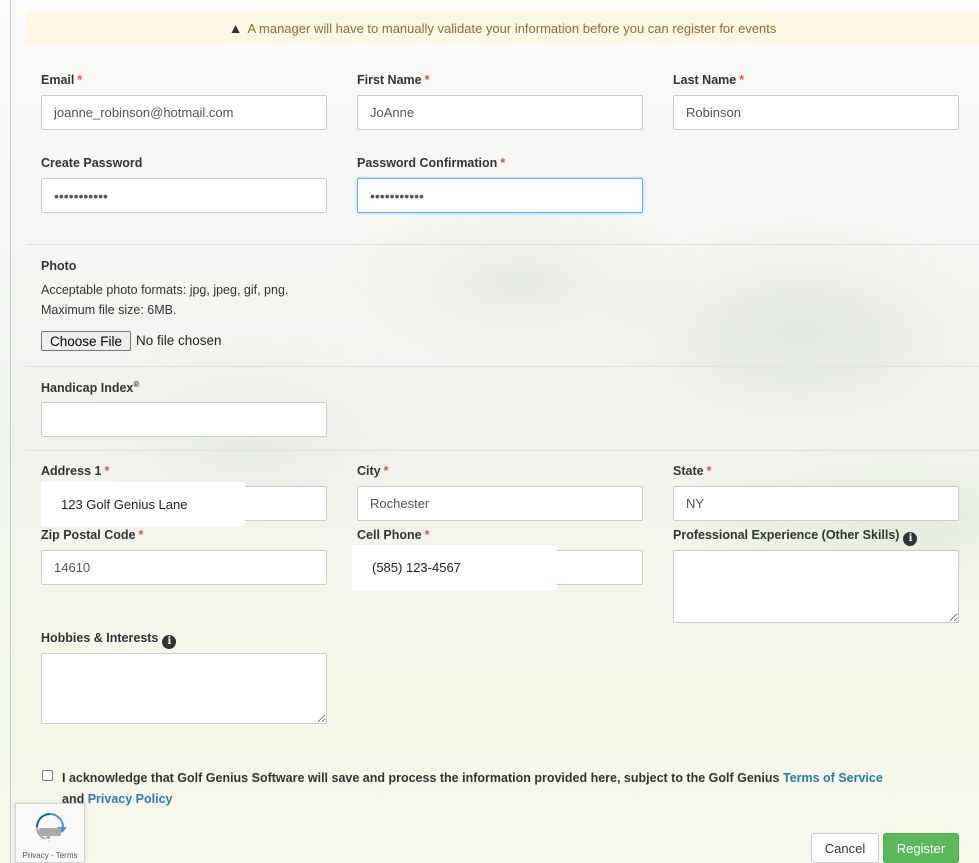 Image resolution: width=979 pixels, height=863 pixels. Describe the element at coordinates (90, 388) in the screenshot. I see `handicap-label: Handicap Index®` at that location.